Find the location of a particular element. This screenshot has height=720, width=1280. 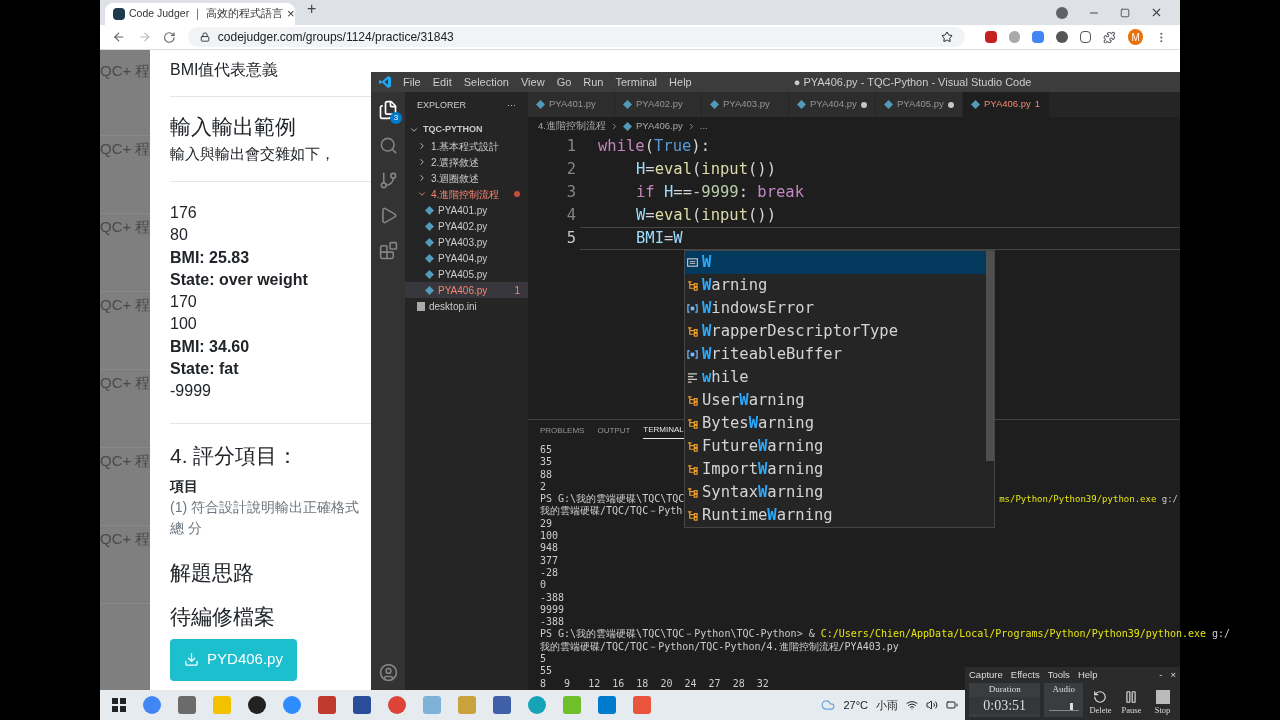

terminal-line: 65 is located at coordinates (546, 450).